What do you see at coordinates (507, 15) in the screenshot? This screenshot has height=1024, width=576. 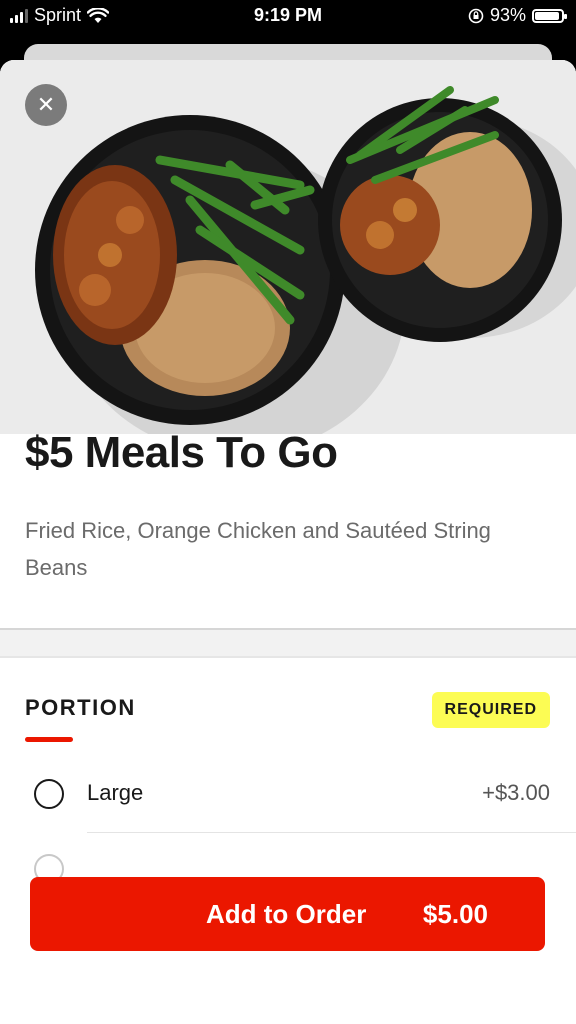 I see `battery-percent: 93%` at bounding box center [507, 15].